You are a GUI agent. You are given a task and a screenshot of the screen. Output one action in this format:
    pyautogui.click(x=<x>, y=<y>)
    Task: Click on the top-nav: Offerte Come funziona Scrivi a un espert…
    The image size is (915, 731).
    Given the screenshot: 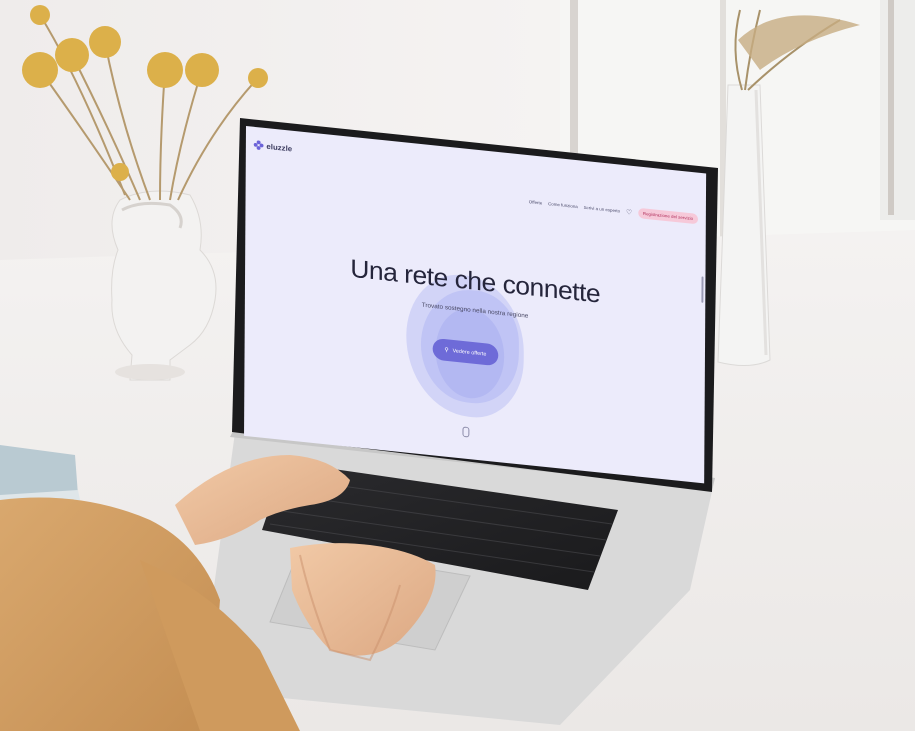 What is the action you would take?
    pyautogui.click(x=614, y=211)
    